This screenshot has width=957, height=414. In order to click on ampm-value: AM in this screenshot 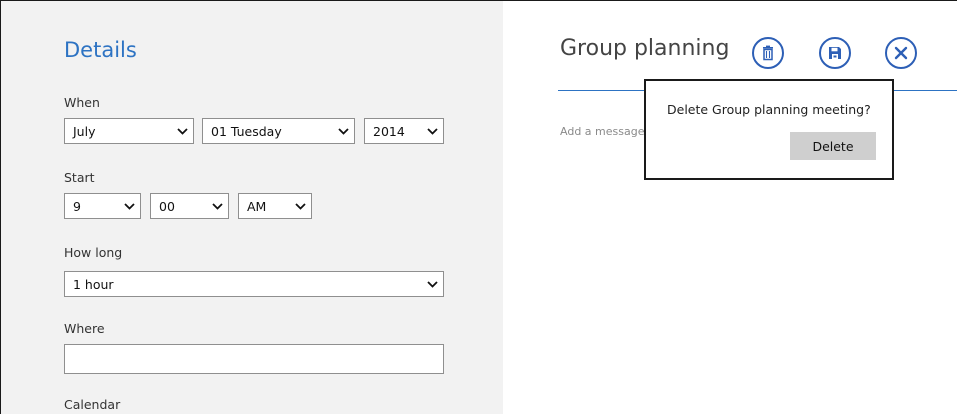, I will do `click(257, 206)`.